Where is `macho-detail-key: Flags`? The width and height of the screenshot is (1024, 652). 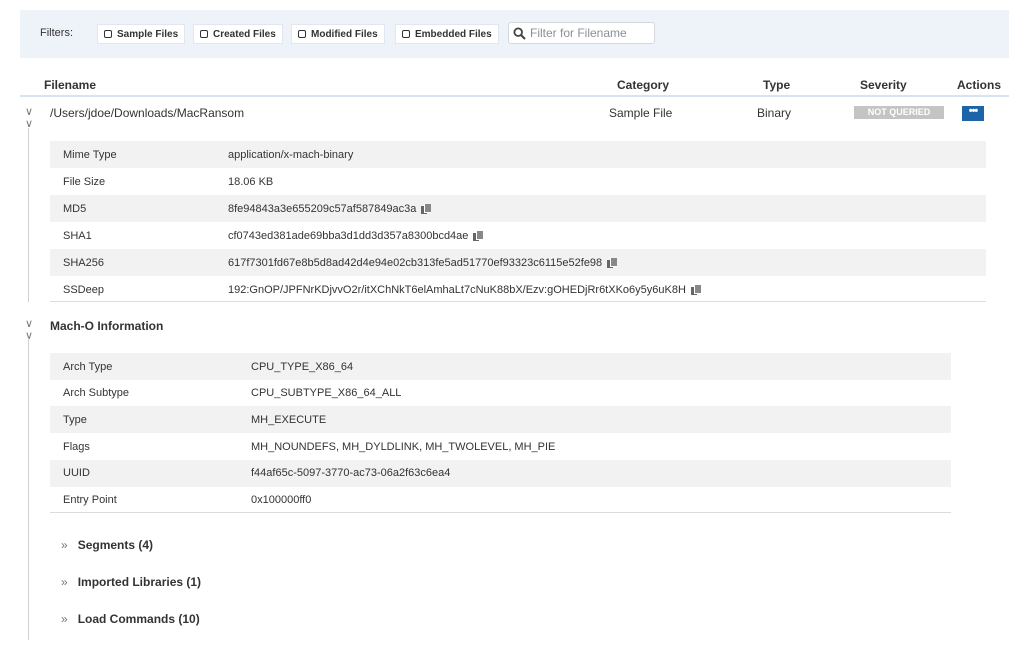
macho-detail-key: Flags is located at coordinates (76, 446).